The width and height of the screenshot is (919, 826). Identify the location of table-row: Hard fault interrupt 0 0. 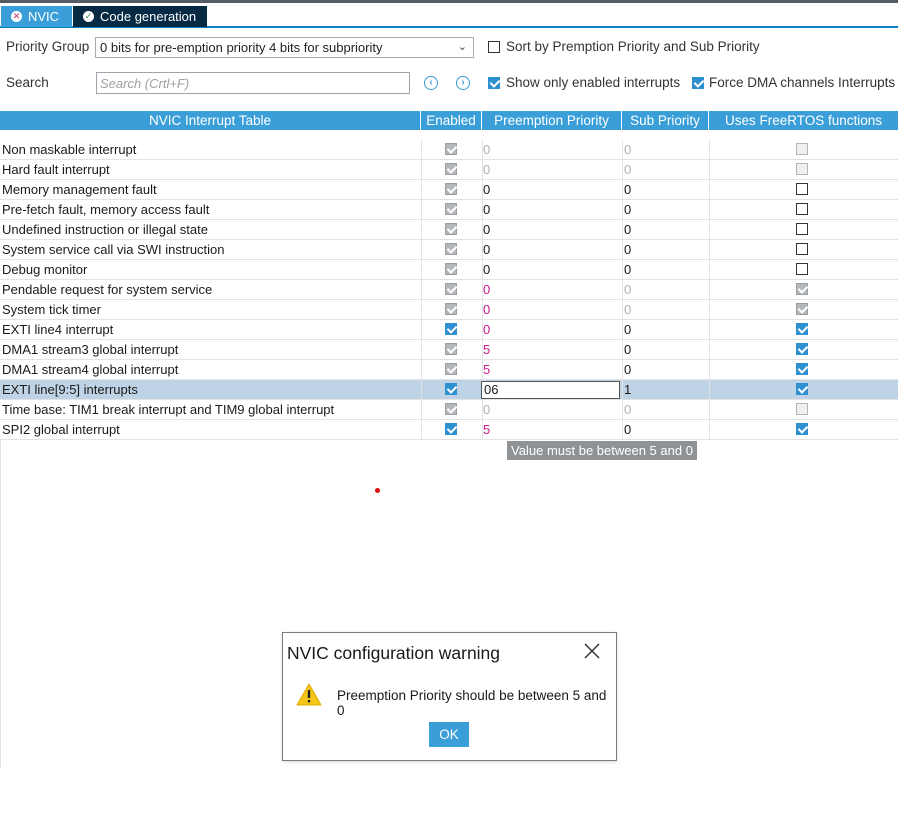
(449, 170).